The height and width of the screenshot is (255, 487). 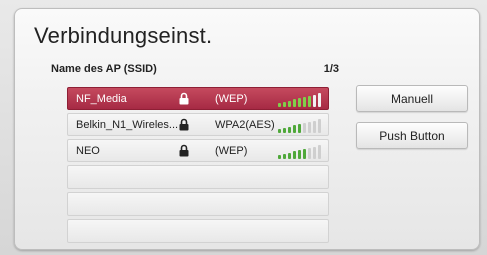 I want to click on push-button-button: Push Button, so click(x=412, y=135).